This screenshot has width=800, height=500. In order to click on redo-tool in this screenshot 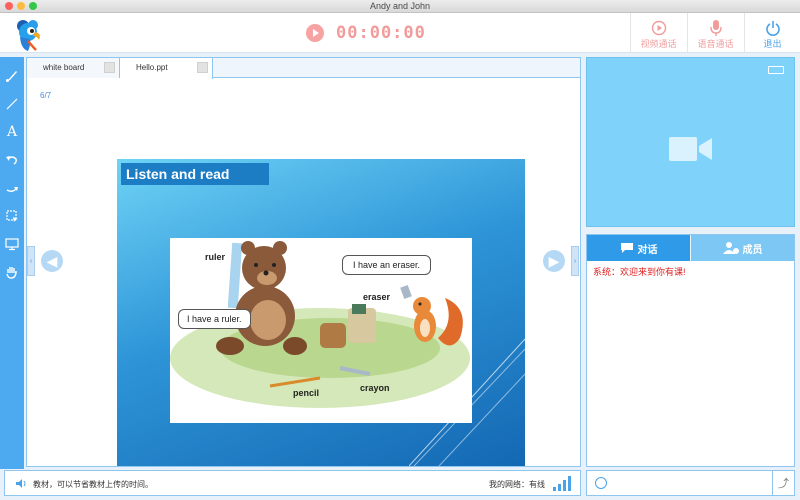, I will do `click(12, 188)`.